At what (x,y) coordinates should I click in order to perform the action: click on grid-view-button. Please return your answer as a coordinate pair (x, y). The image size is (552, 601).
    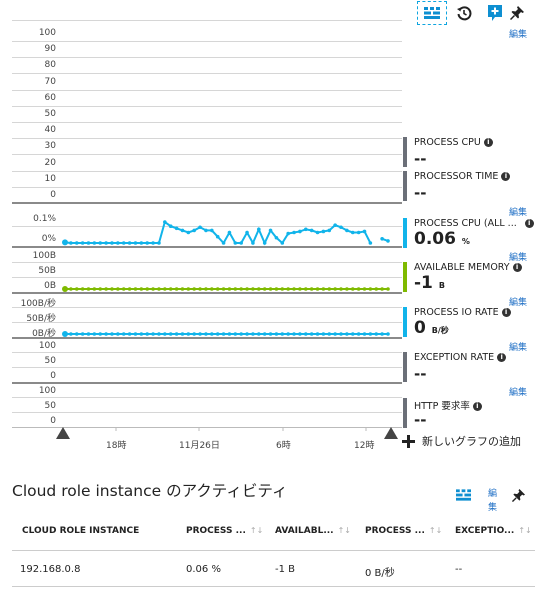
    Looking at the image, I should click on (463, 495).